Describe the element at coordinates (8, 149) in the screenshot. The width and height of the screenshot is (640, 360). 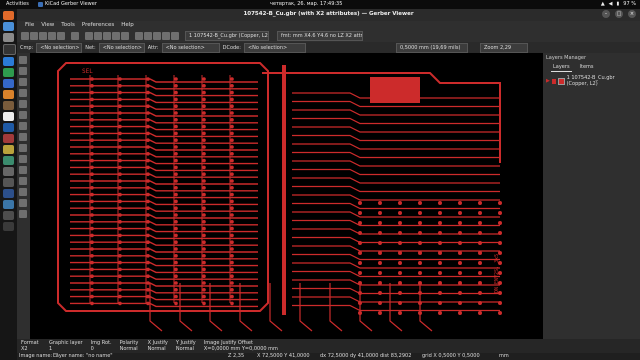
I see `schematic-icon` at that location.